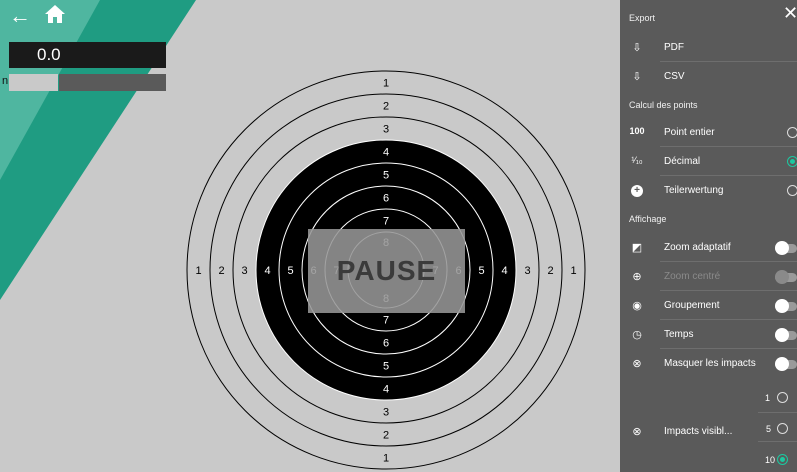 This screenshot has width=797, height=472. What do you see at coordinates (786, 306) in the screenshot?
I see `grouping-toggle` at bounding box center [786, 306].